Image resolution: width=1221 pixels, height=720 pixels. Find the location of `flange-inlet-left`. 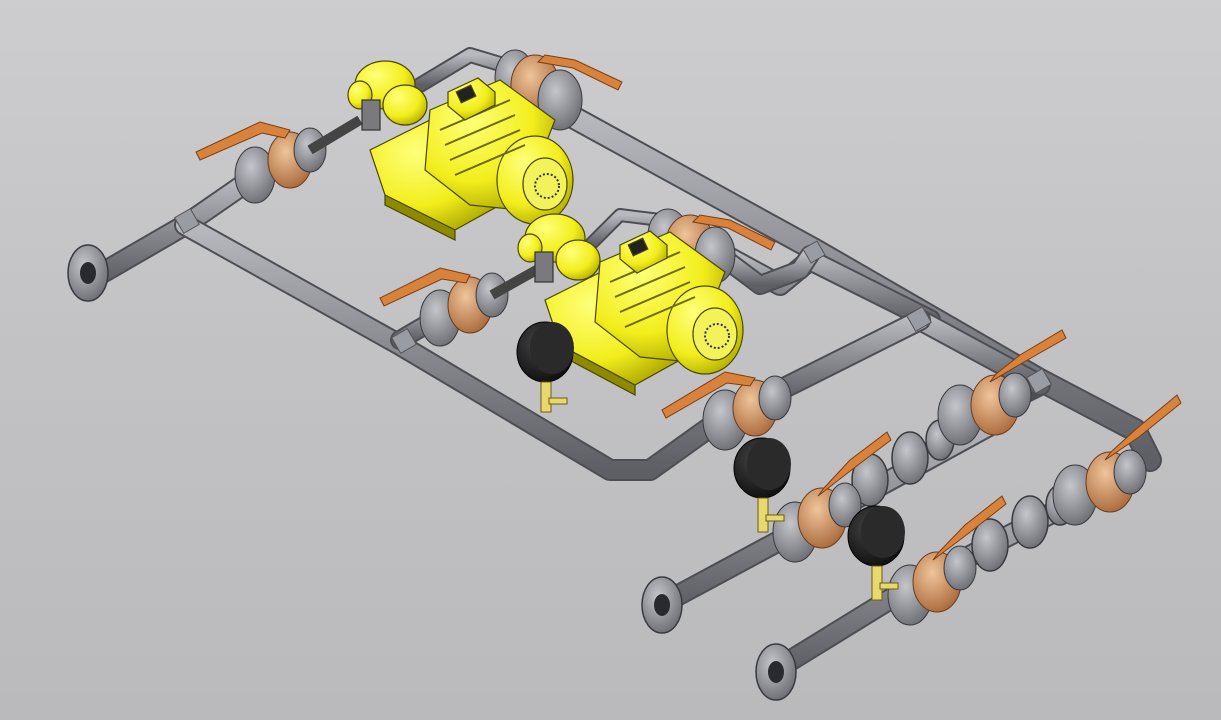

flange-inlet-left is located at coordinates (88, 273).